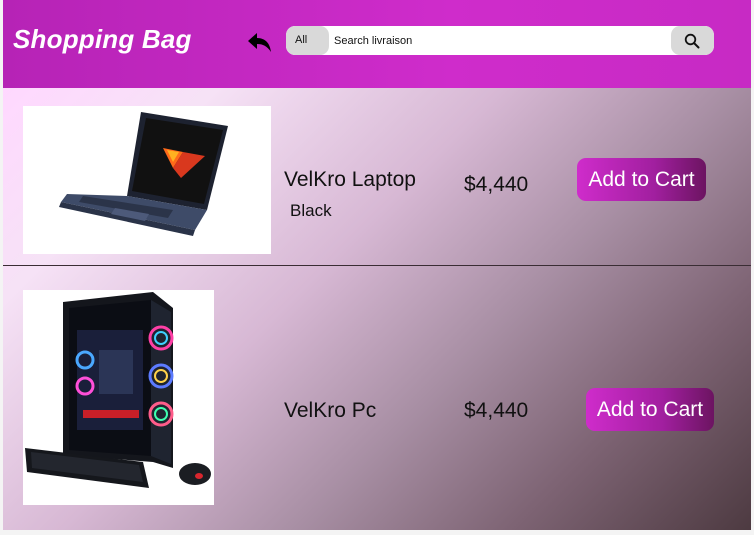  Describe the element at coordinates (311, 210) in the screenshot. I see `product-color: Black` at that location.